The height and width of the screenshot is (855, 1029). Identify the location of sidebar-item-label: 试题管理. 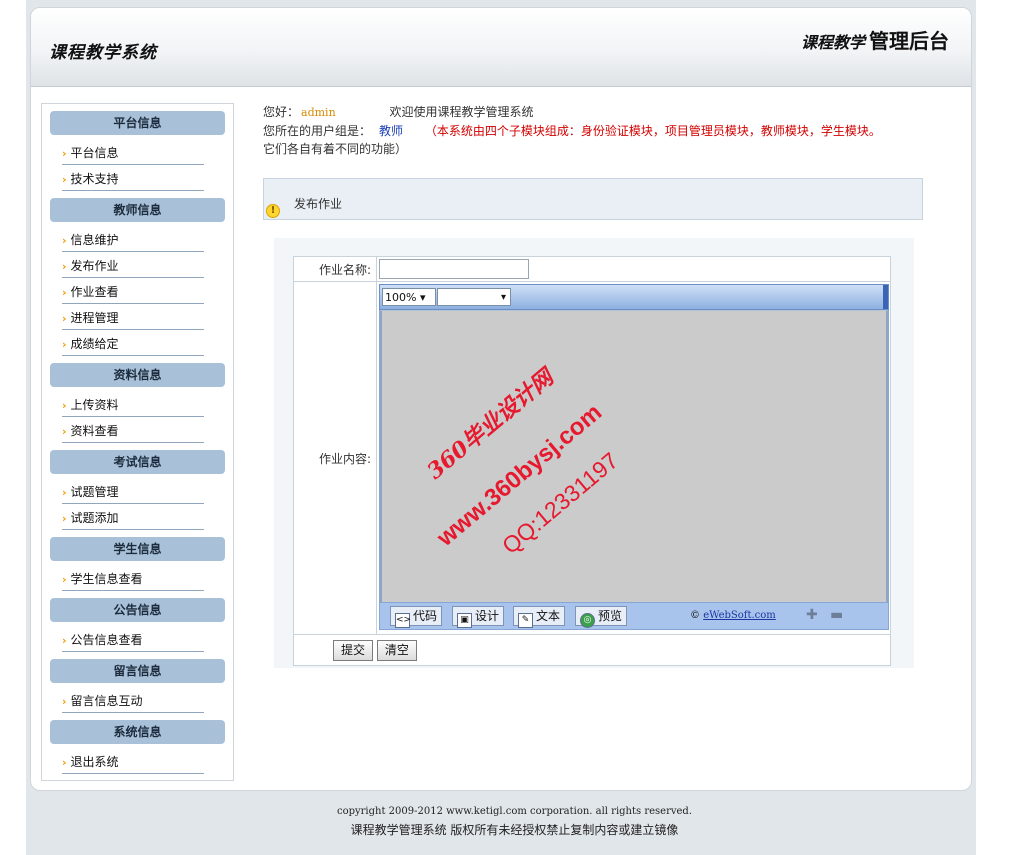
(94, 492).